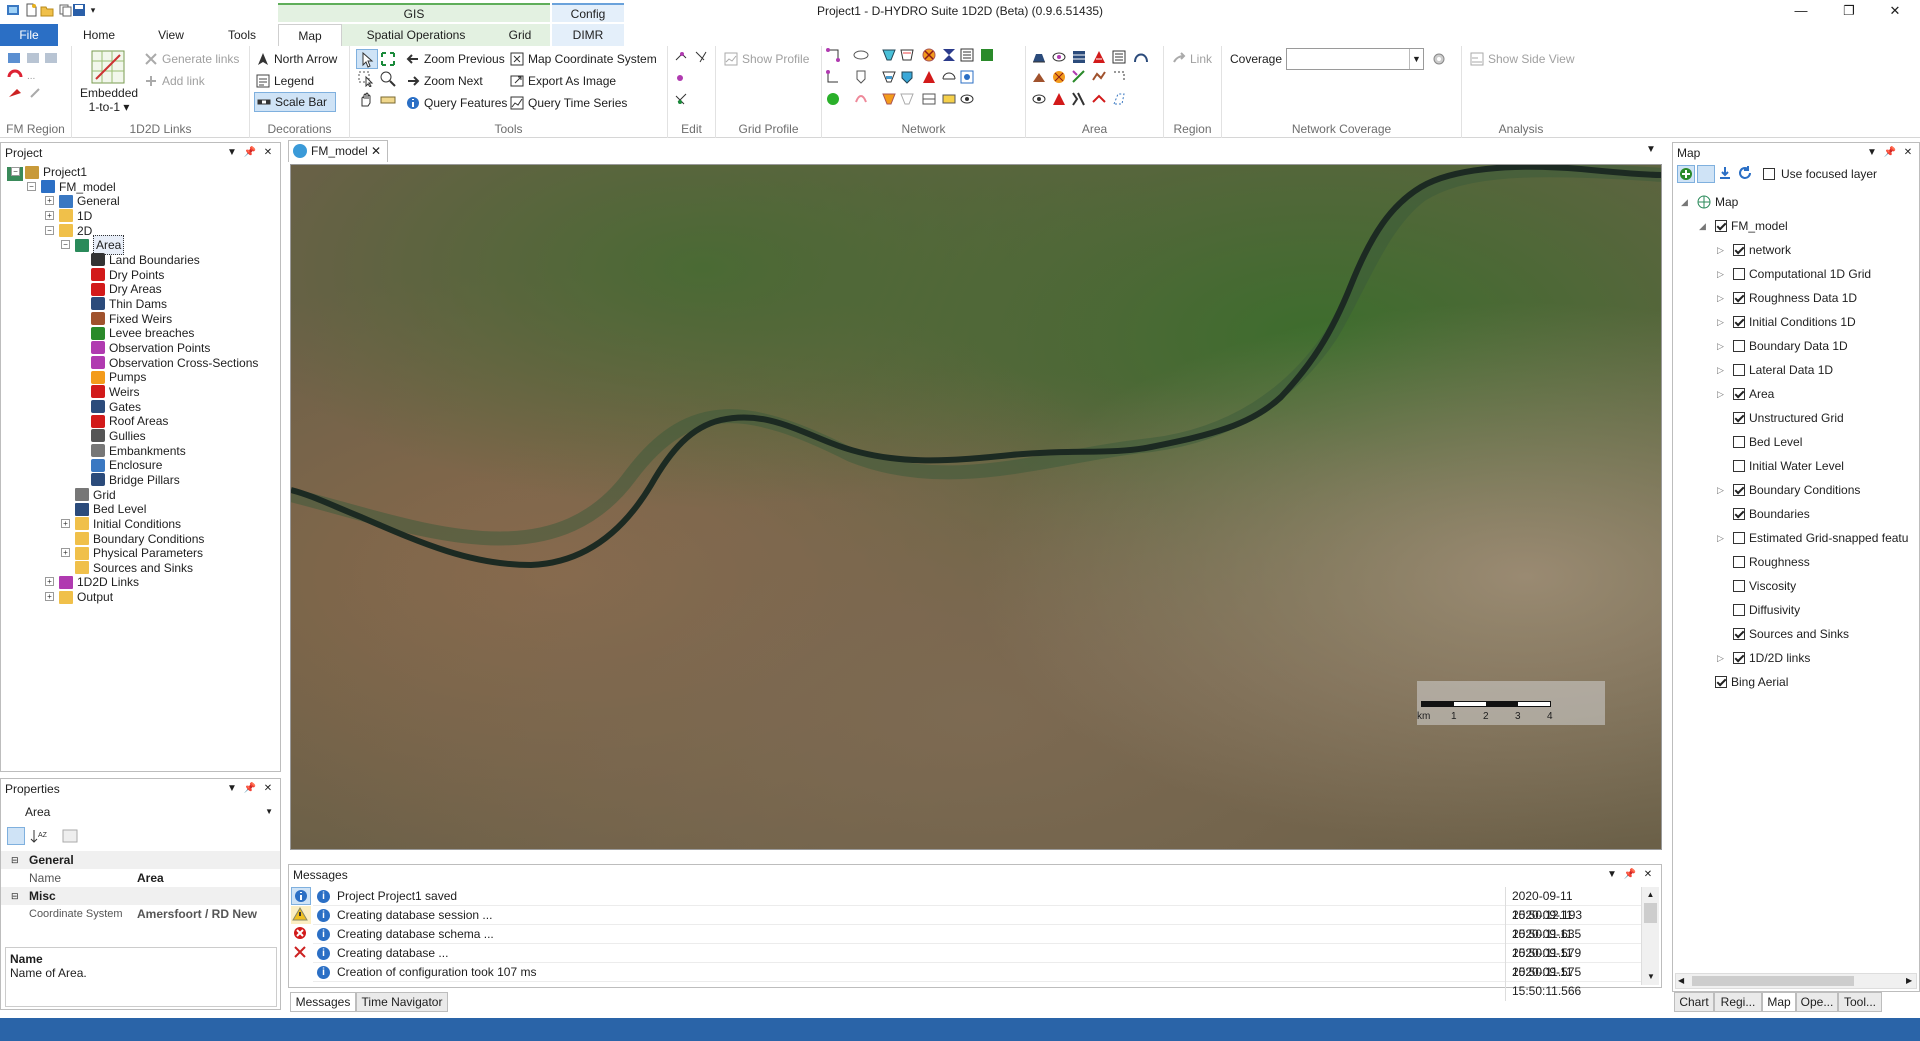 This screenshot has height=1041, width=1920. Describe the element at coordinates (455, 59) in the screenshot. I see `zoom-previous-button: Zoom Previous` at that location.